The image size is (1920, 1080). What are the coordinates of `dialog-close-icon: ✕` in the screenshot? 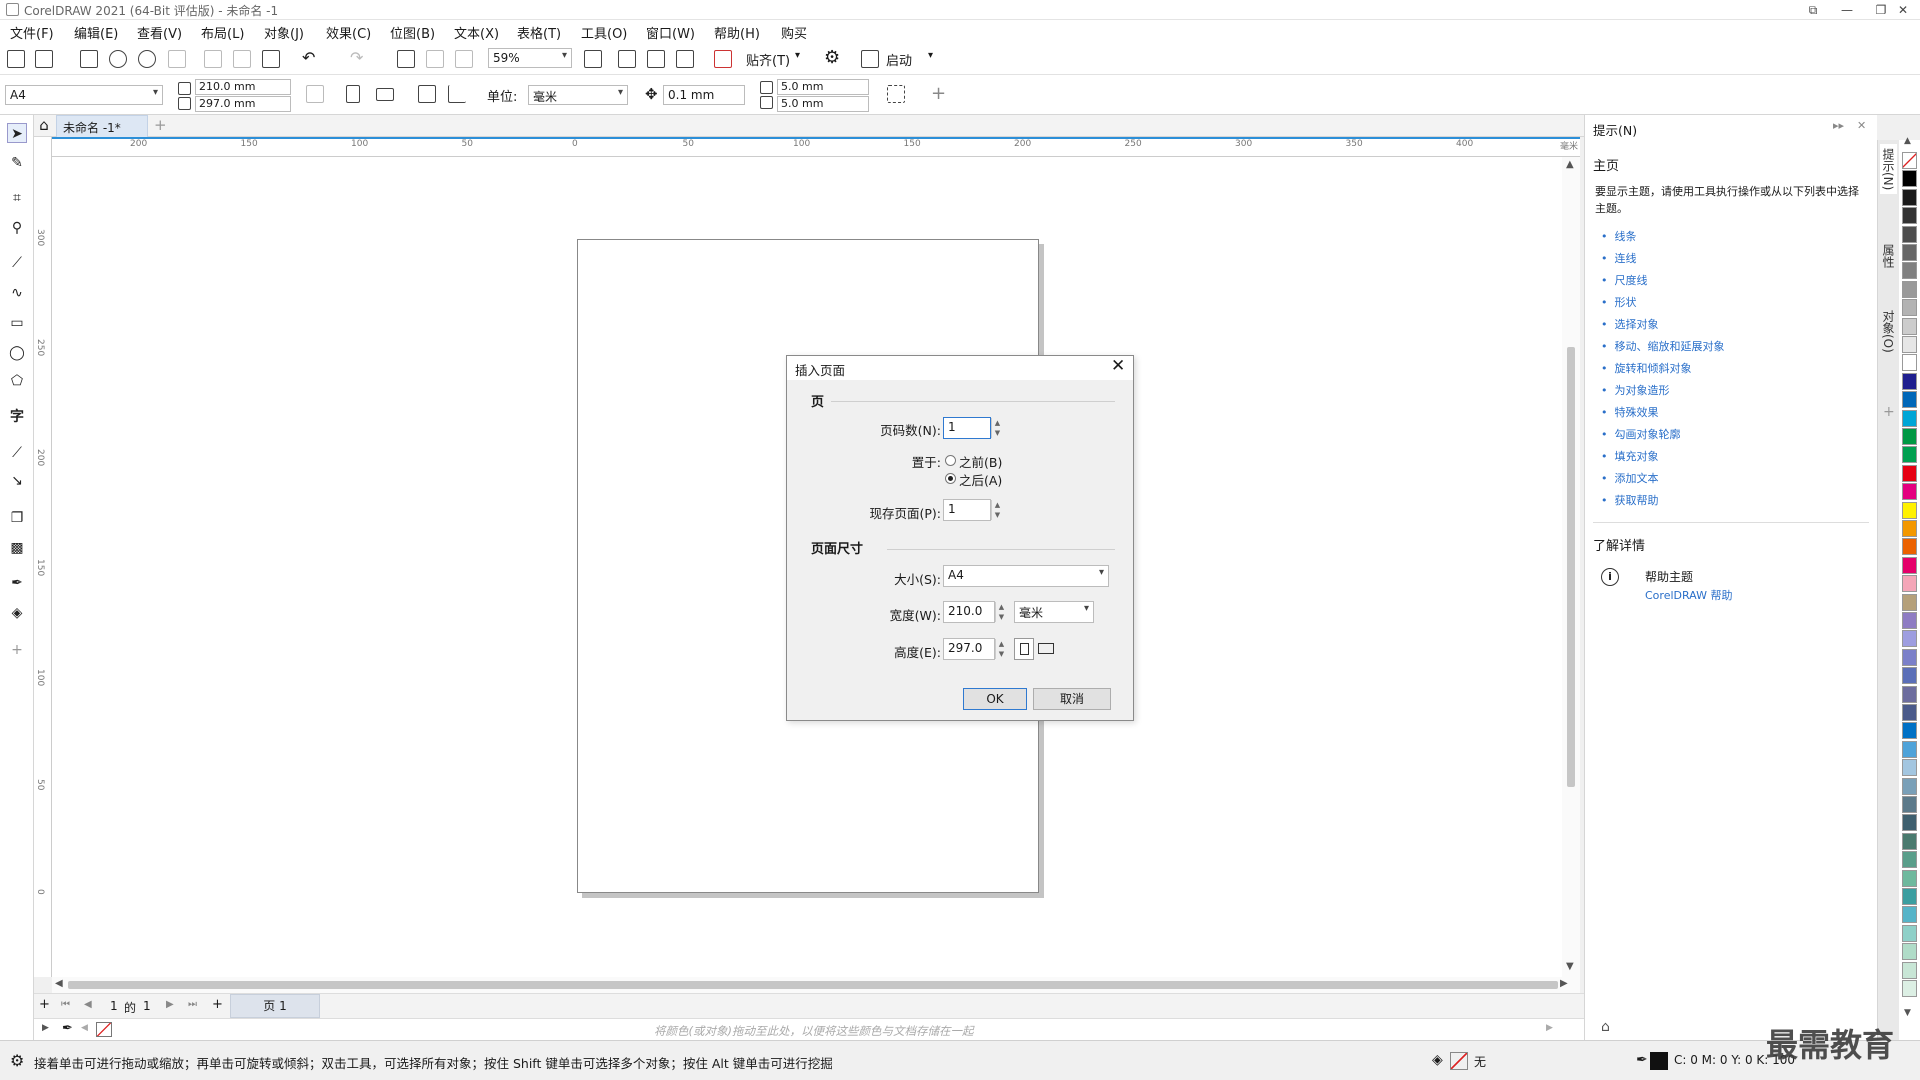 It's located at (1118, 366).